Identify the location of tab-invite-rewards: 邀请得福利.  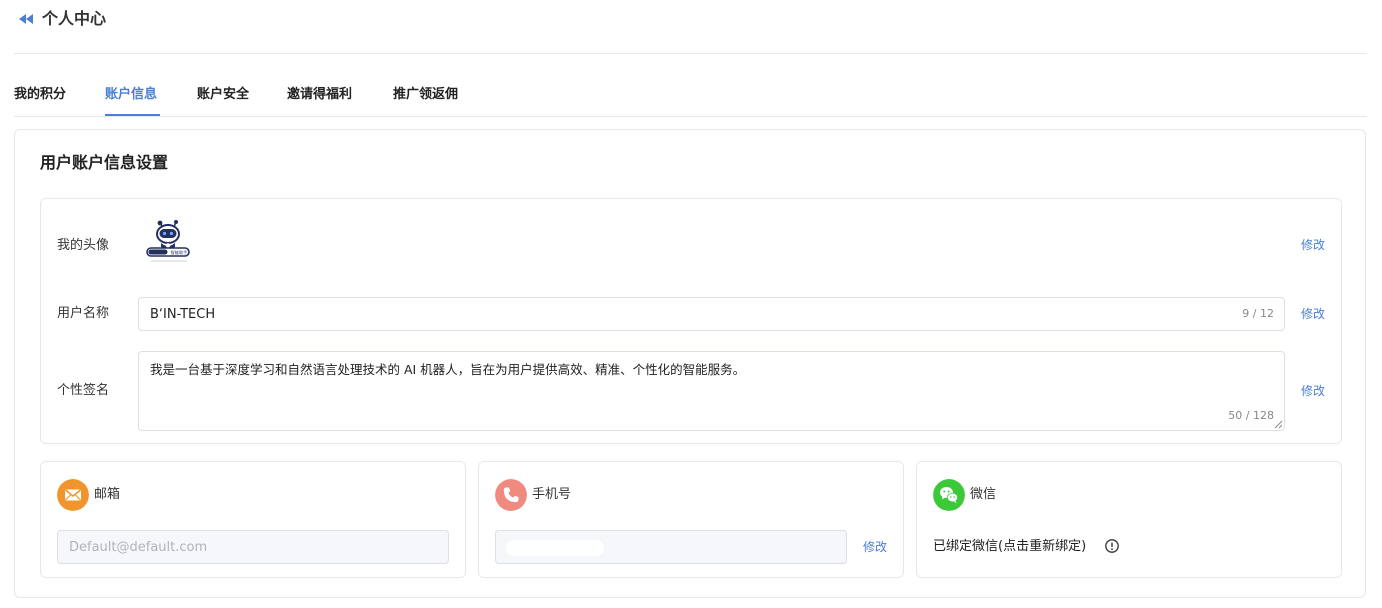
(319, 95).